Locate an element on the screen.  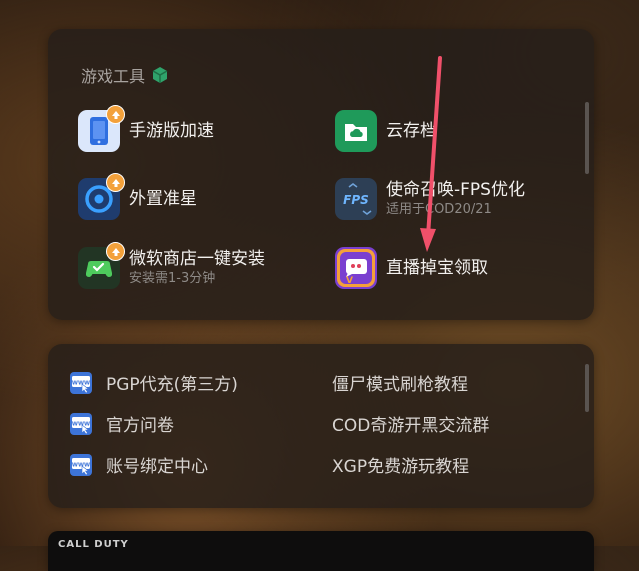
link-account-binding: WWW 账号绑定中心 is located at coordinates (139, 464).